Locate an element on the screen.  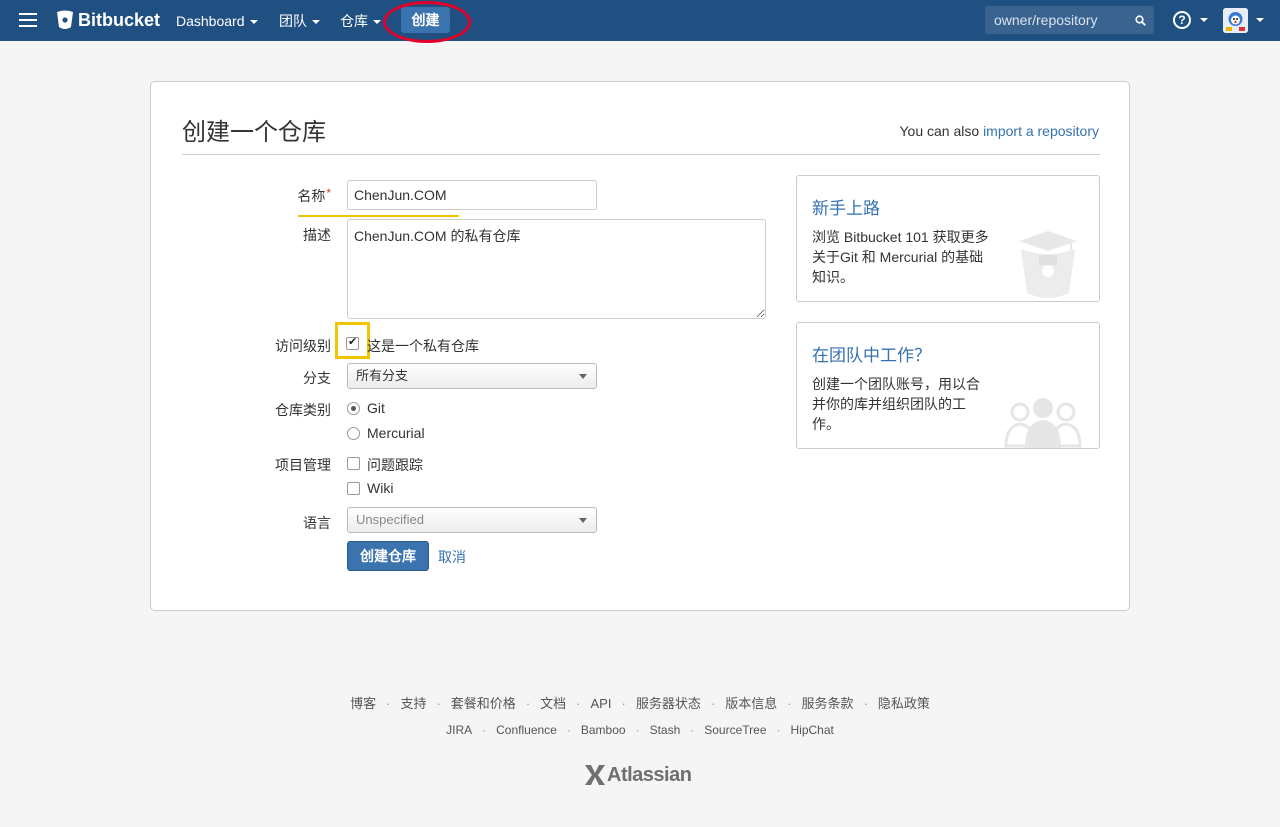
name-label-text: 名称 is located at coordinates (311, 196).